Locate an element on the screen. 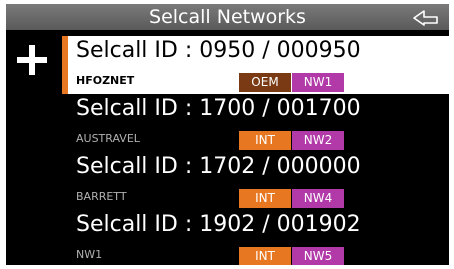  network-badge: NW5 is located at coordinates (318, 256).